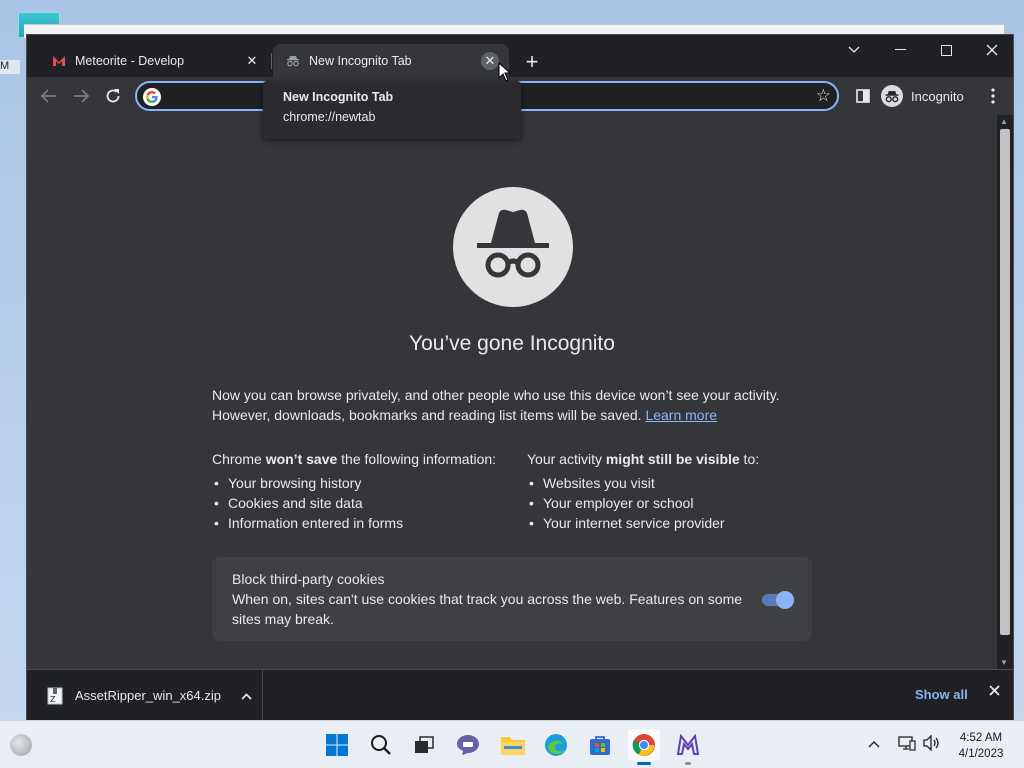 The width and height of the screenshot is (1024, 768). What do you see at coordinates (362, 503) in the screenshot?
I see `list-item: Cookies and site data` at bounding box center [362, 503].